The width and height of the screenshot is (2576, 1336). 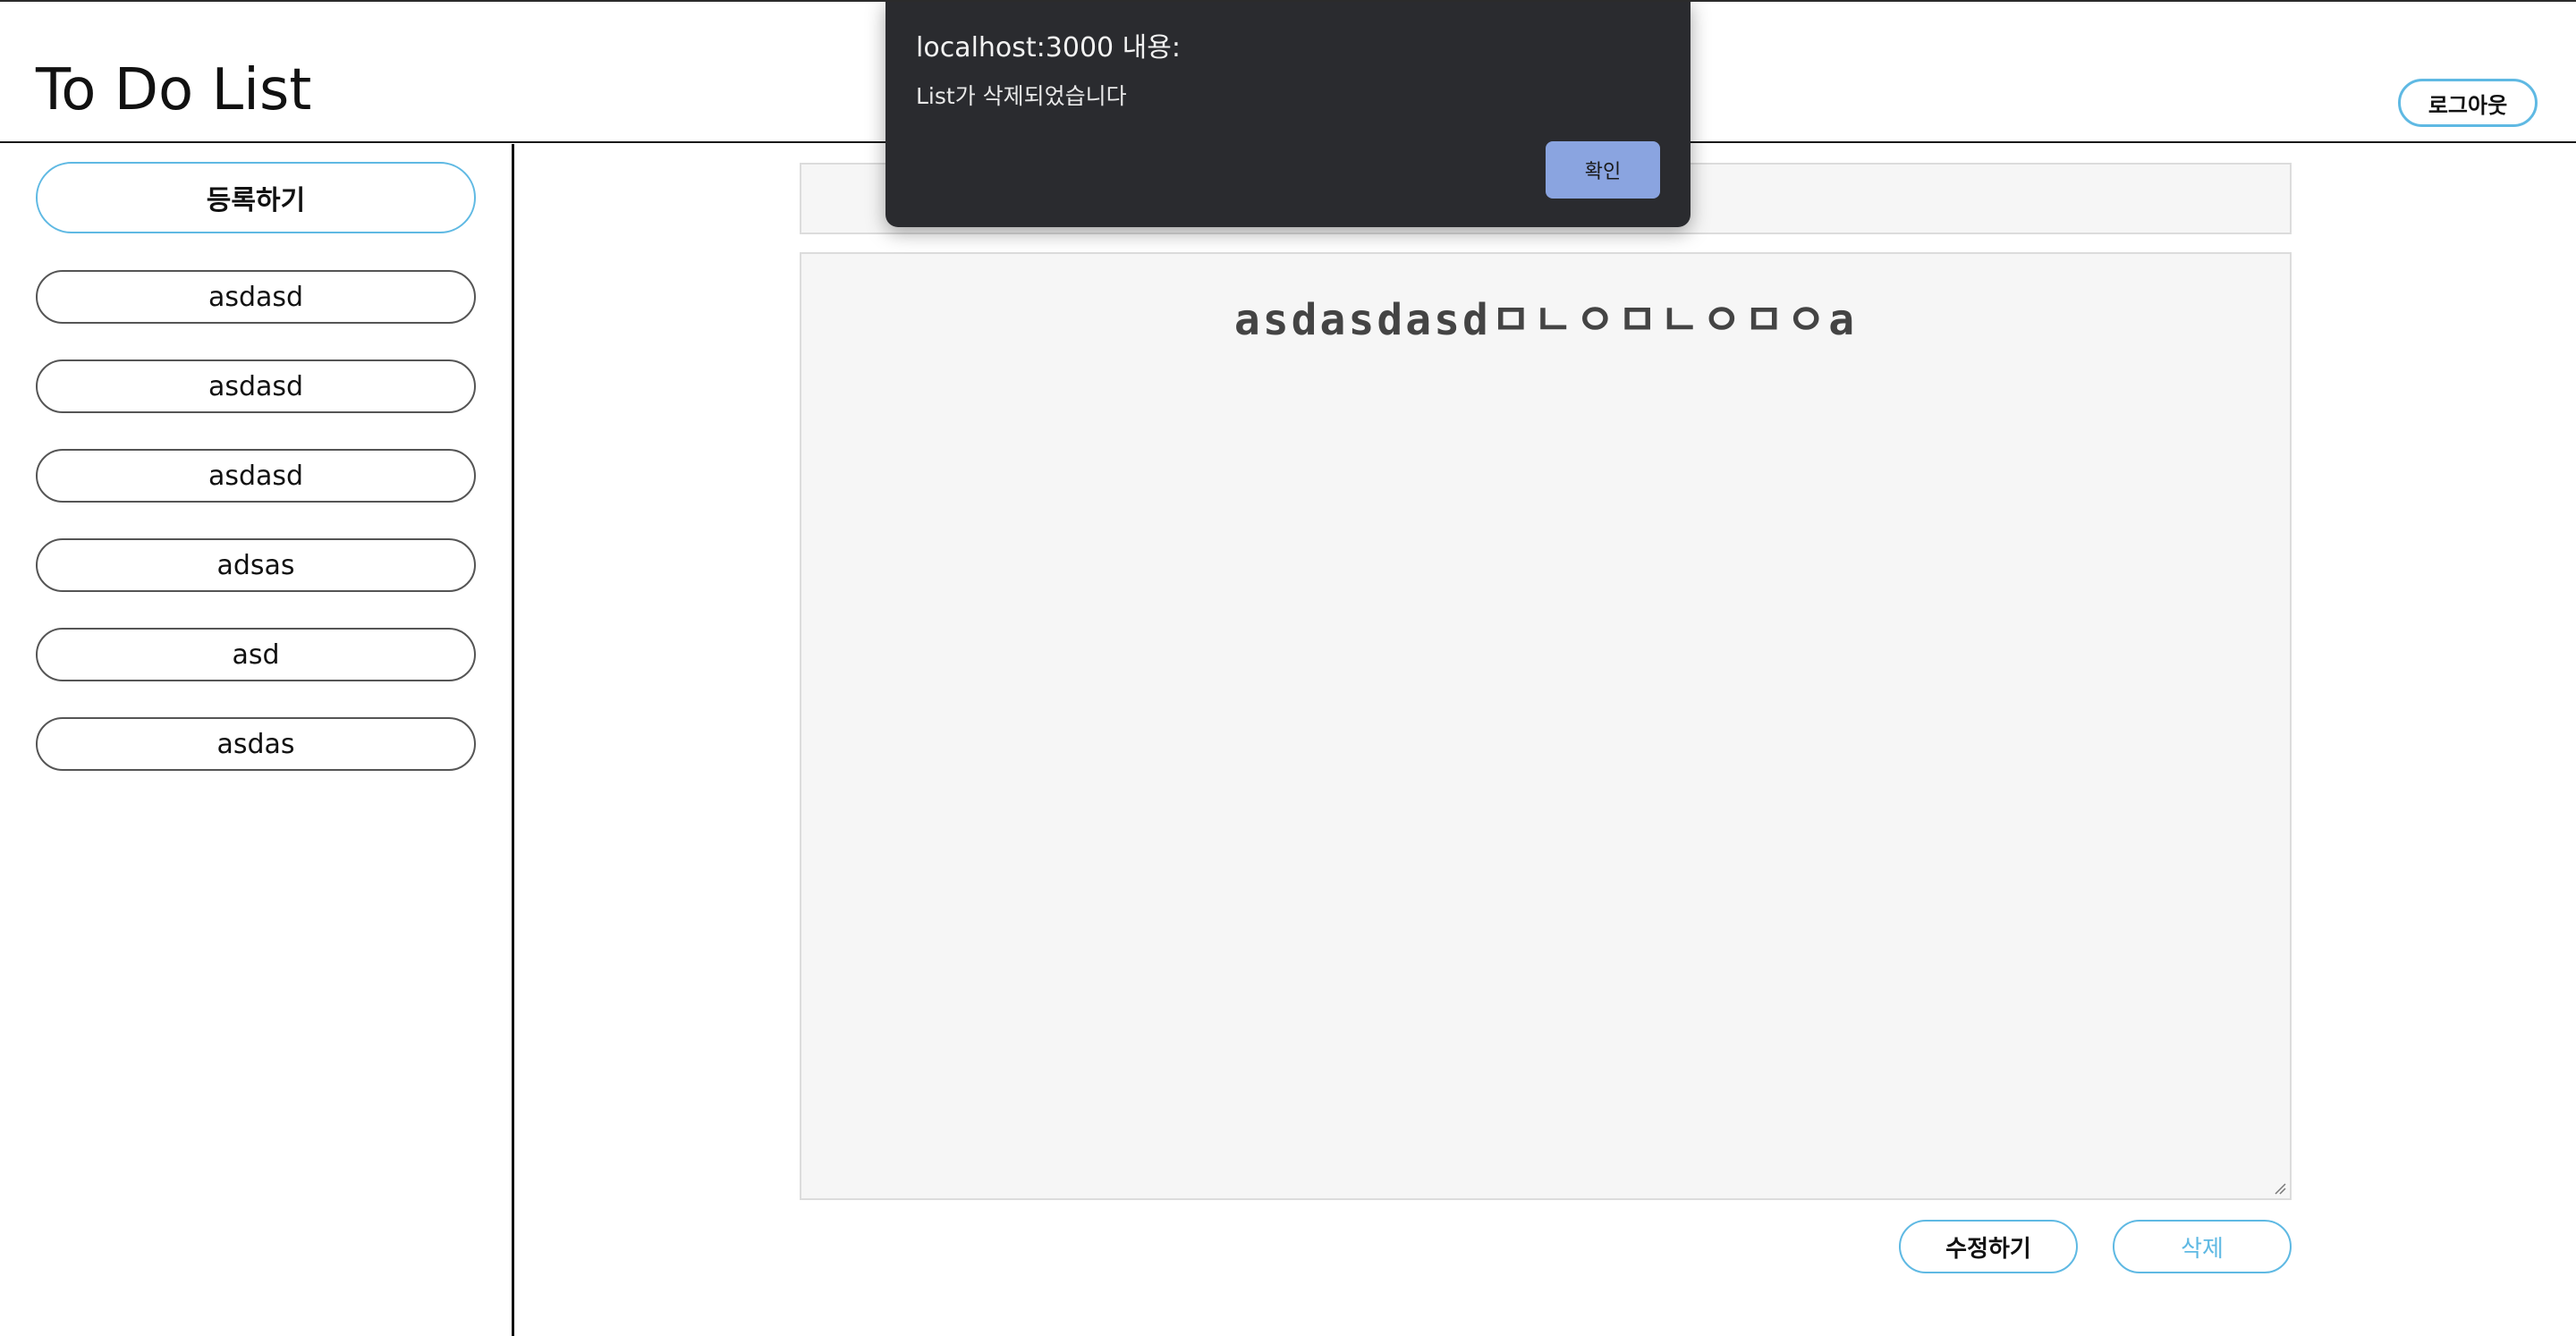 I want to click on logout-button: 로그아웃, so click(x=2468, y=103).